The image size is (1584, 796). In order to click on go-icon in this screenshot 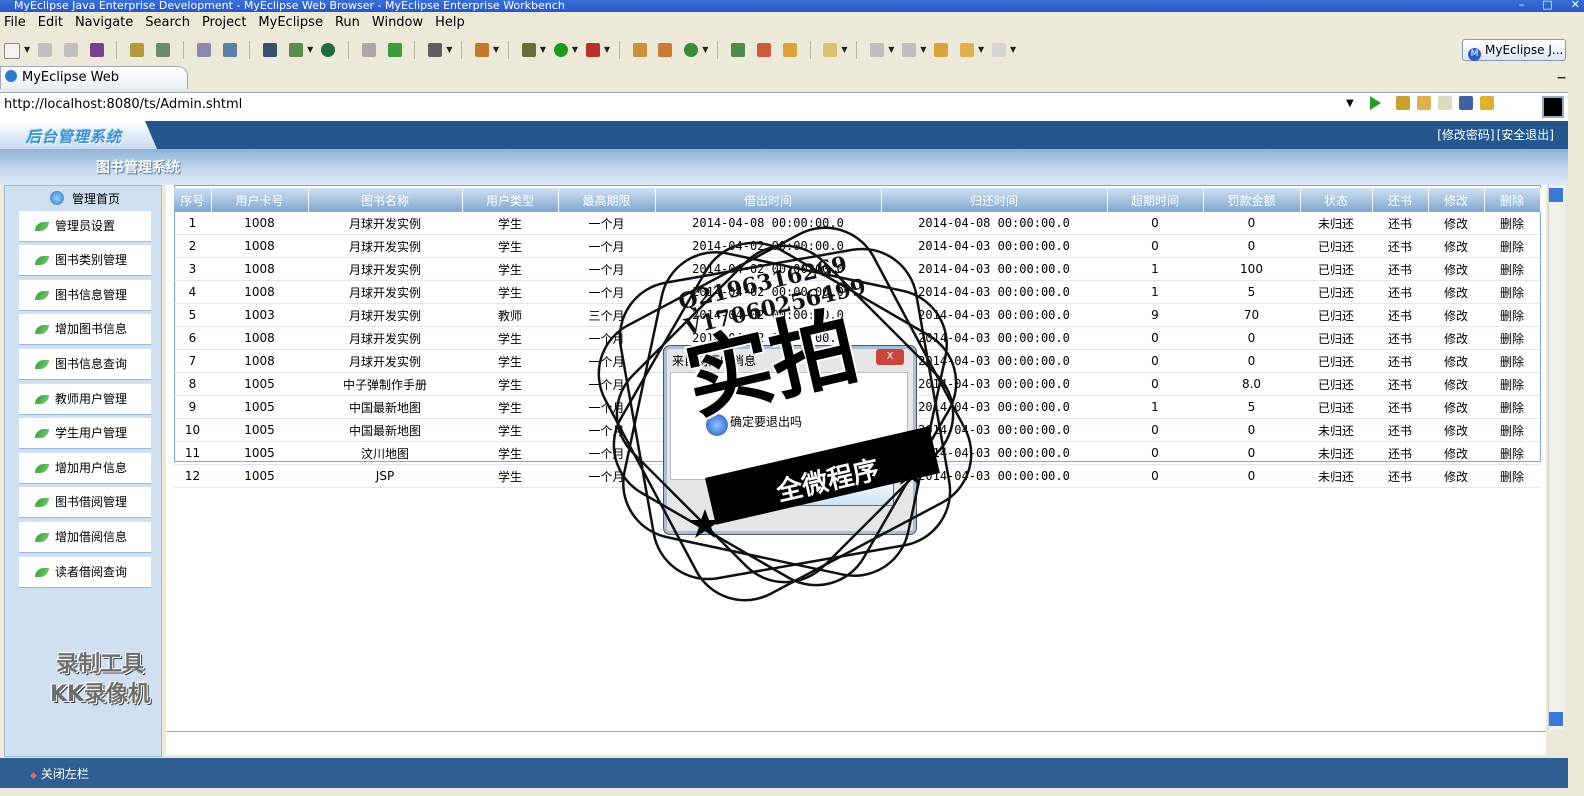, I will do `click(1375, 103)`.